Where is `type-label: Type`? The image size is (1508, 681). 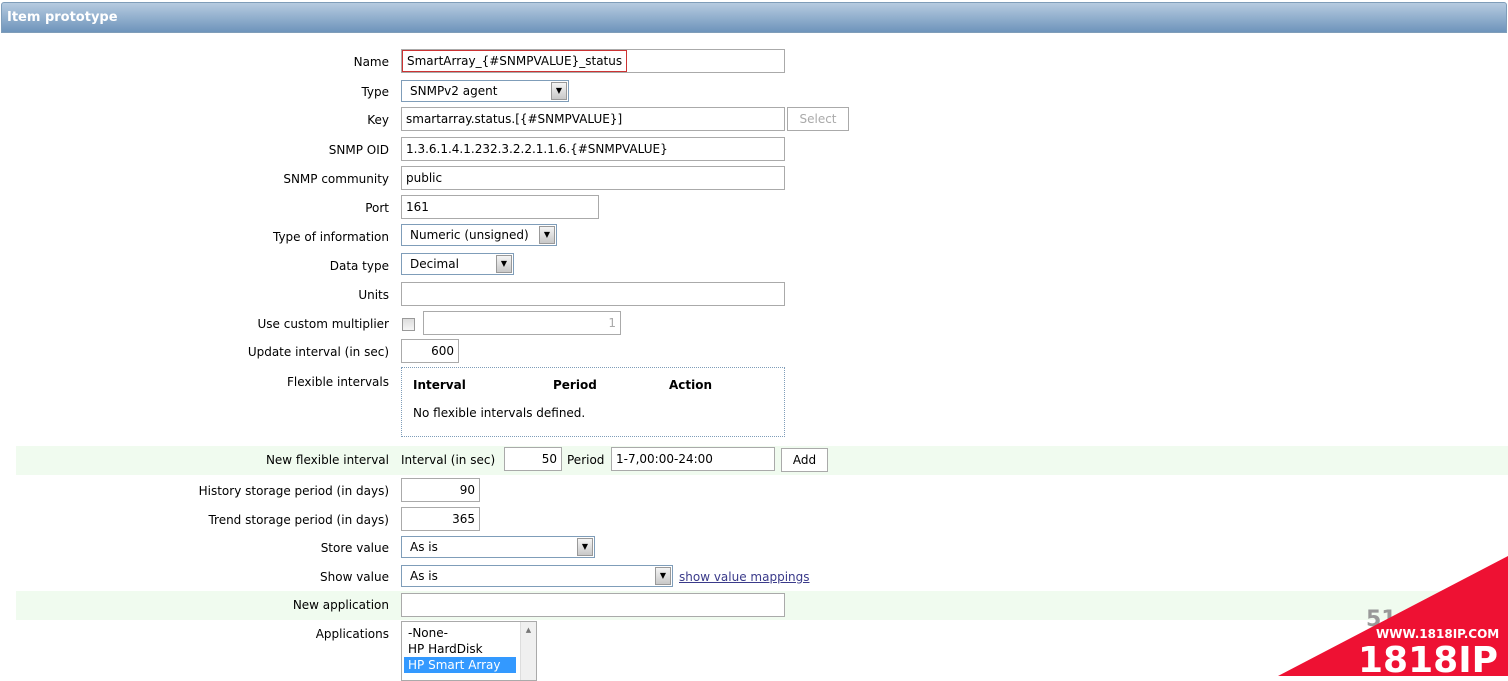 type-label: Type is located at coordinates (375, 92).